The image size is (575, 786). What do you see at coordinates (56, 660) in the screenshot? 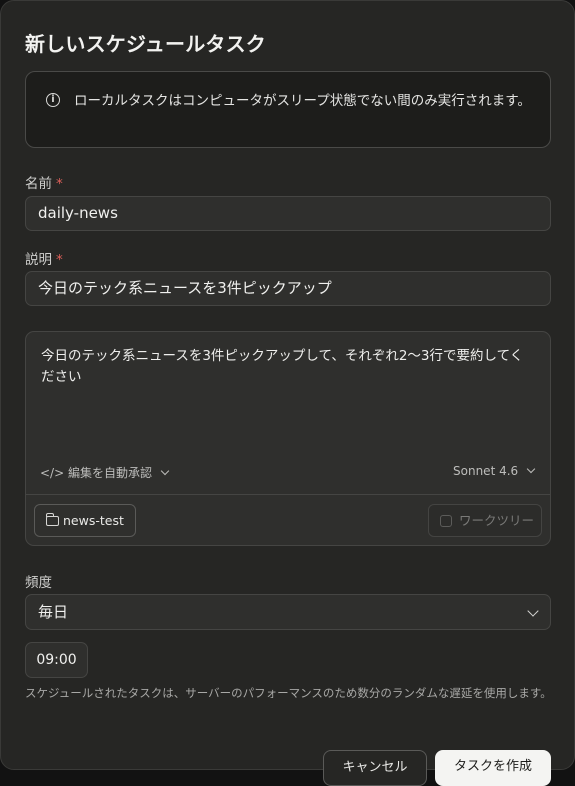
I see `time-input: 09:00` at bounding box center [56, 660].